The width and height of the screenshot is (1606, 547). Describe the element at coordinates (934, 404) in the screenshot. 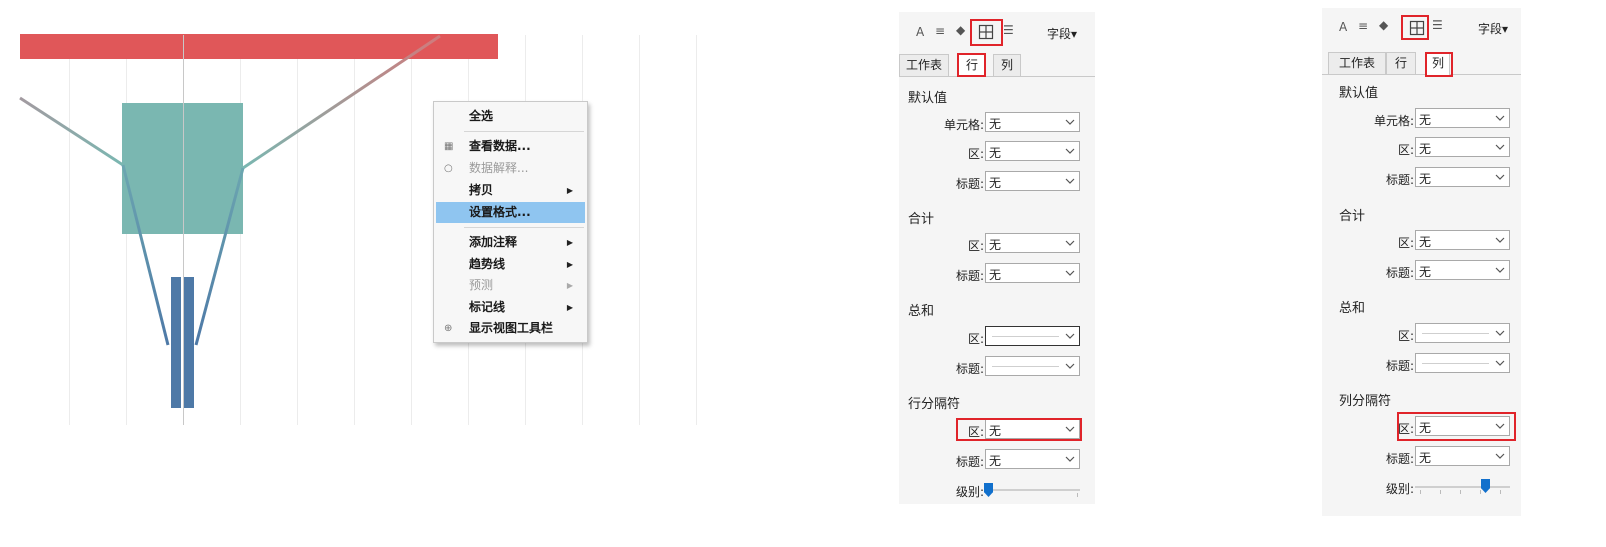

I see `section-row-divider: 行分隔符` at that location.